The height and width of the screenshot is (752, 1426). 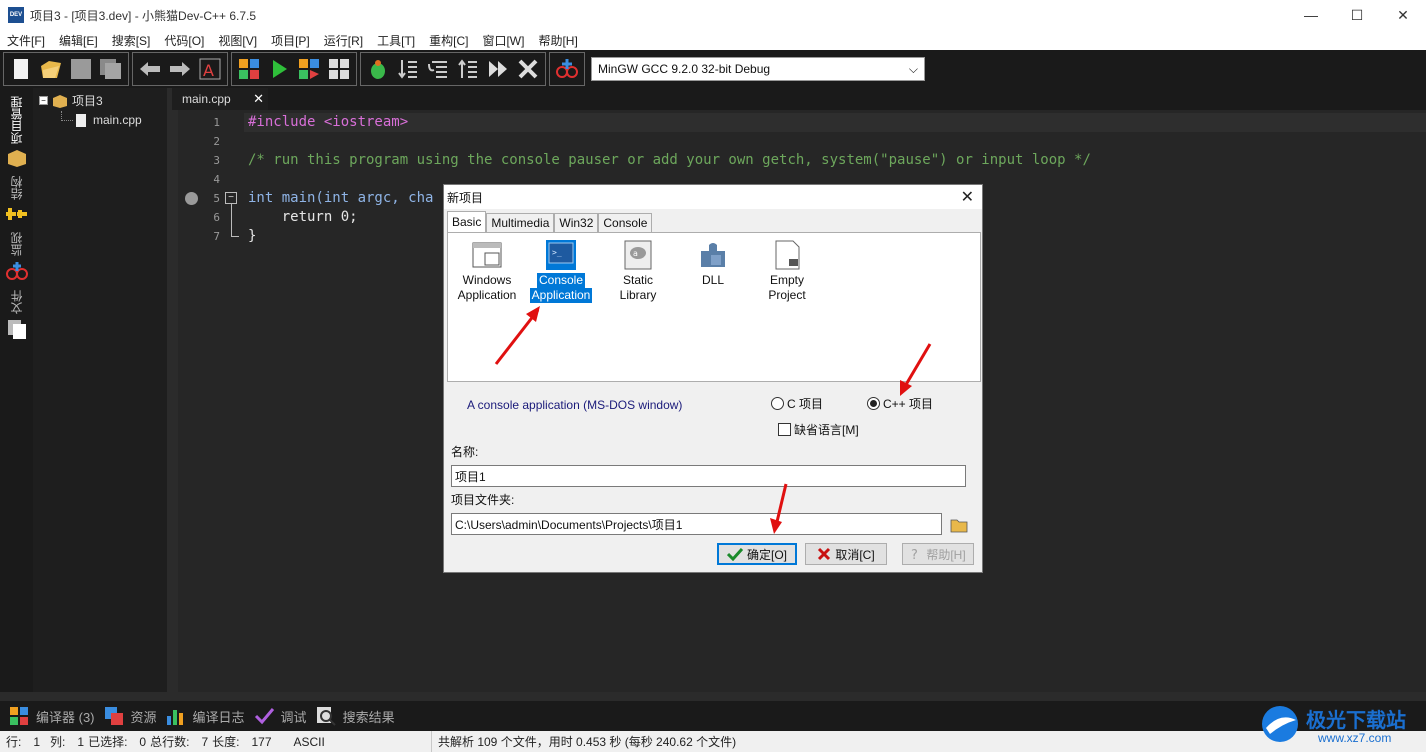 I want to click on menu-edit: 编辑[E], so click(x=78, y=40).